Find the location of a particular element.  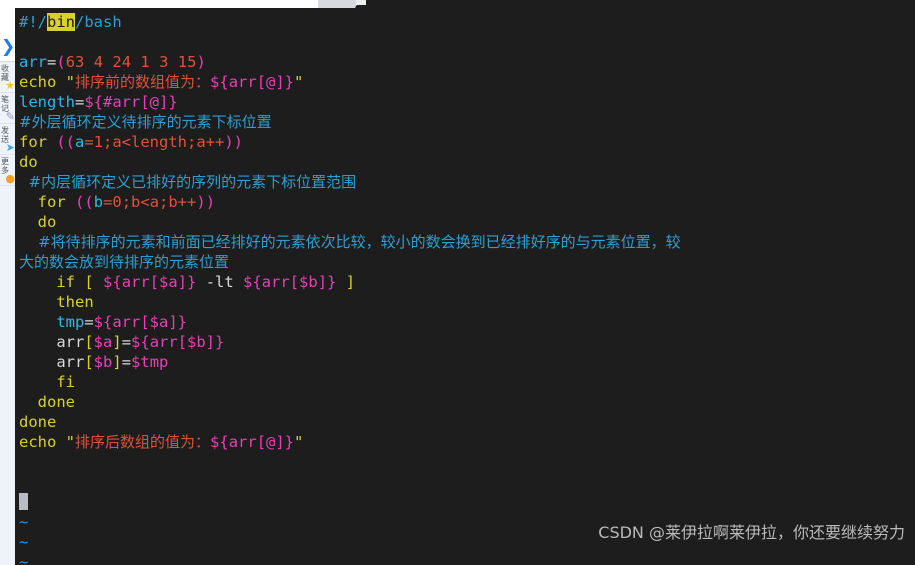

code-token: then is located at coordinates (75, 302).